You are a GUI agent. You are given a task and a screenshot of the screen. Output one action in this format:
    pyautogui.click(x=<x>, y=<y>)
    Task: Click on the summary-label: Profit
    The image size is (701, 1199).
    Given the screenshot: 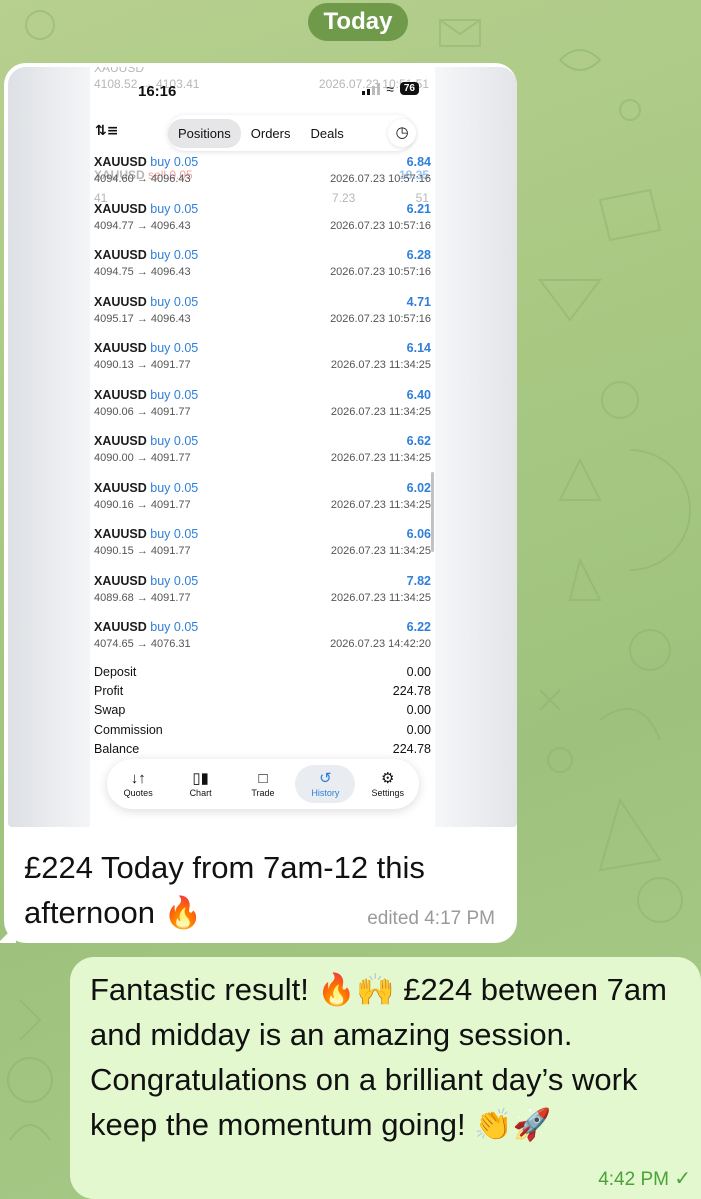 What is the action you would take?
    pyautogui.click(x=109, y=691)
    